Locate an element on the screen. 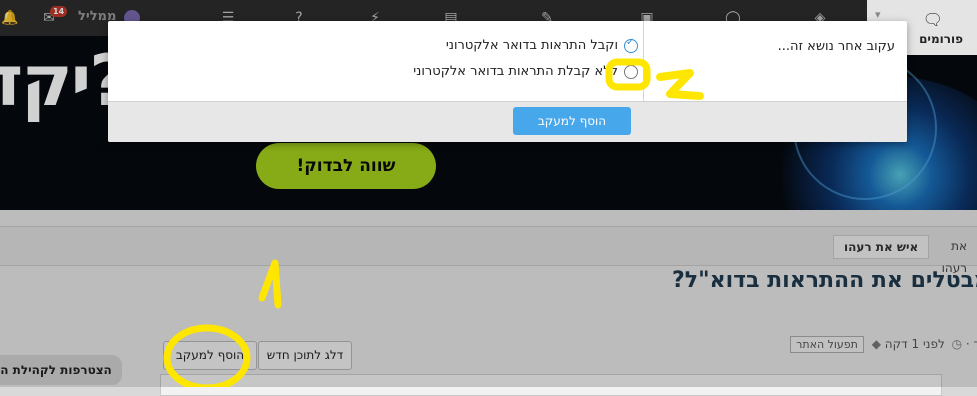 The image size is (977, 396). forum-chat-icon: 🗨 is located at coordinates (932, 19).